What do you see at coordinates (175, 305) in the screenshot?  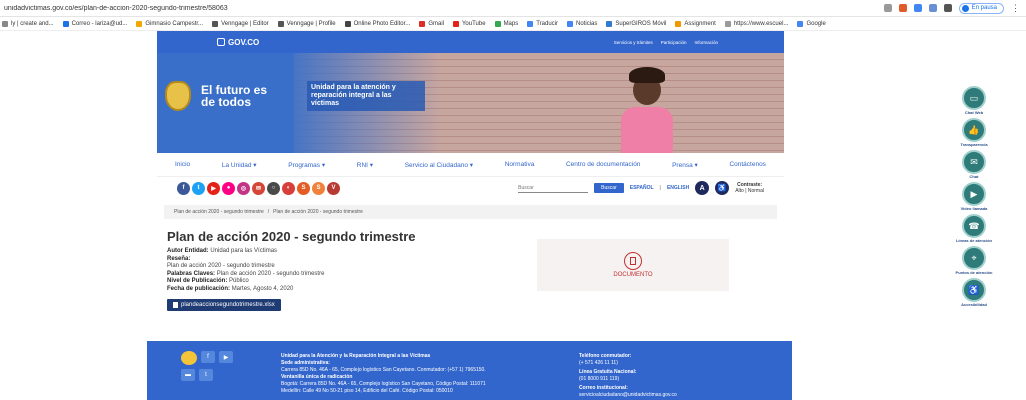 I see `file-icon` at bounding box center [175, 305].